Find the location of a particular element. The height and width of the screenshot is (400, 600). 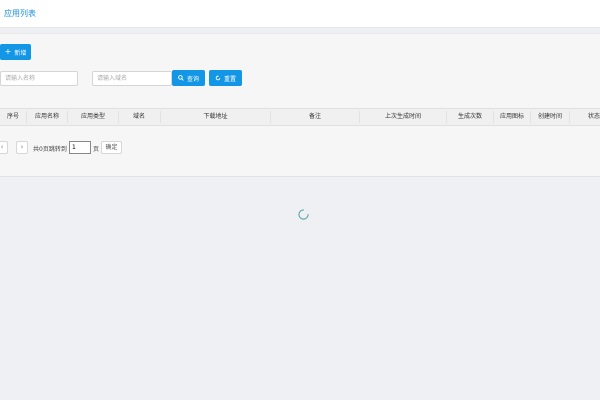

reset-button: 重置 is located at coordinates (225, 78).